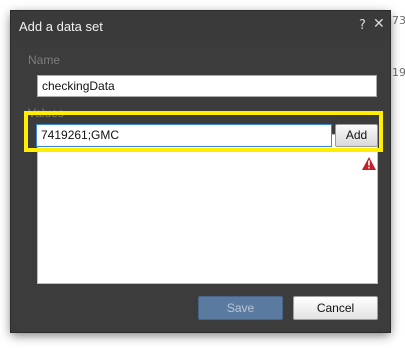 This screenshot has width=405, height=348. Describe the element at coordinates (44, 60) in the screenshot. I see `name-label: Name` at that location.